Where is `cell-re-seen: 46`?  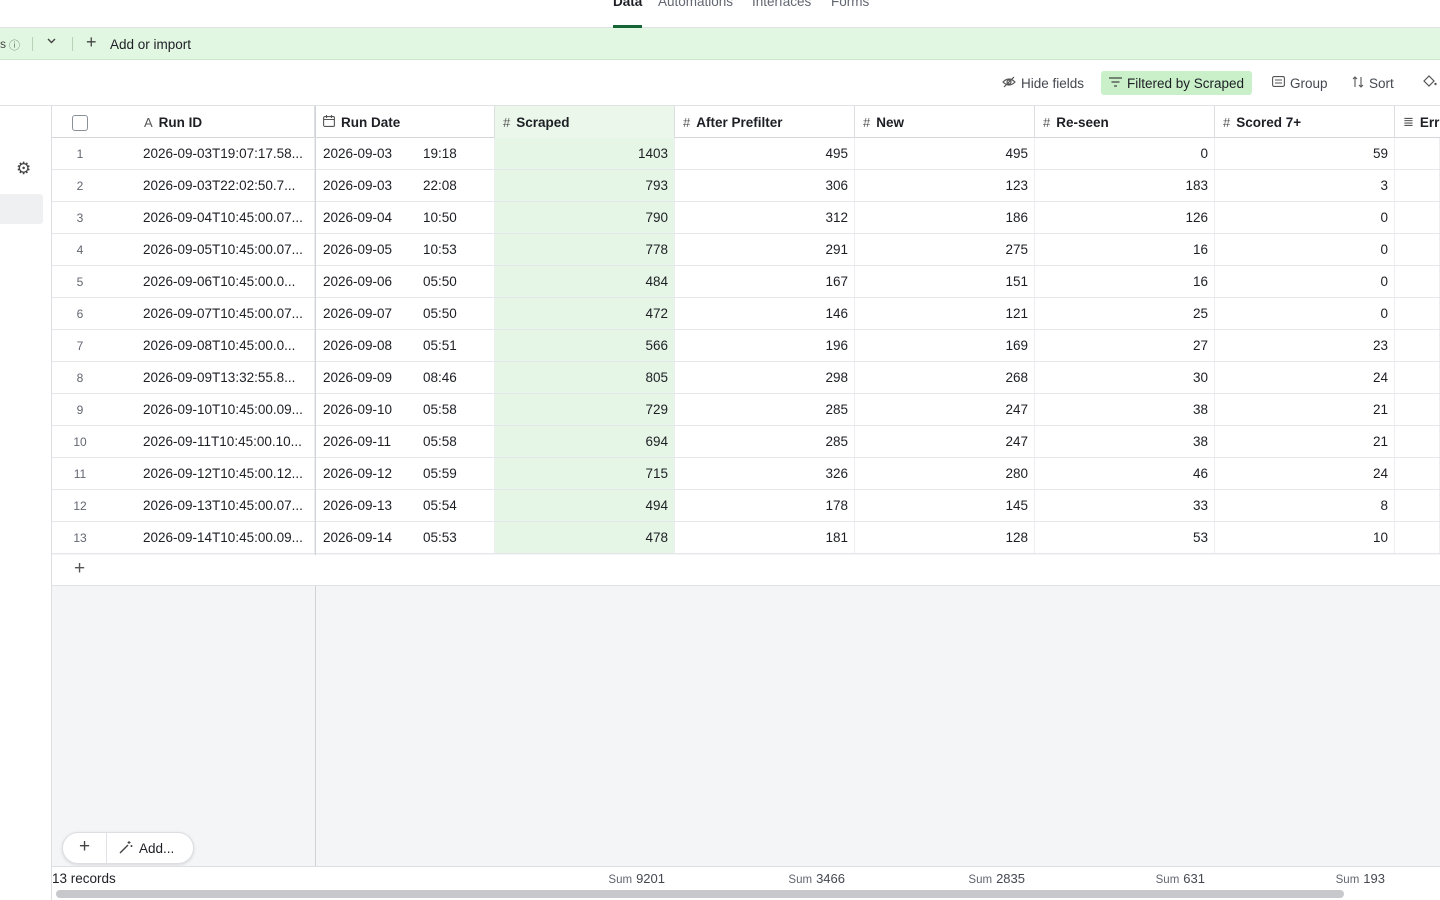
cell-re-seen: 46 is located at coordinates (1125, 473).